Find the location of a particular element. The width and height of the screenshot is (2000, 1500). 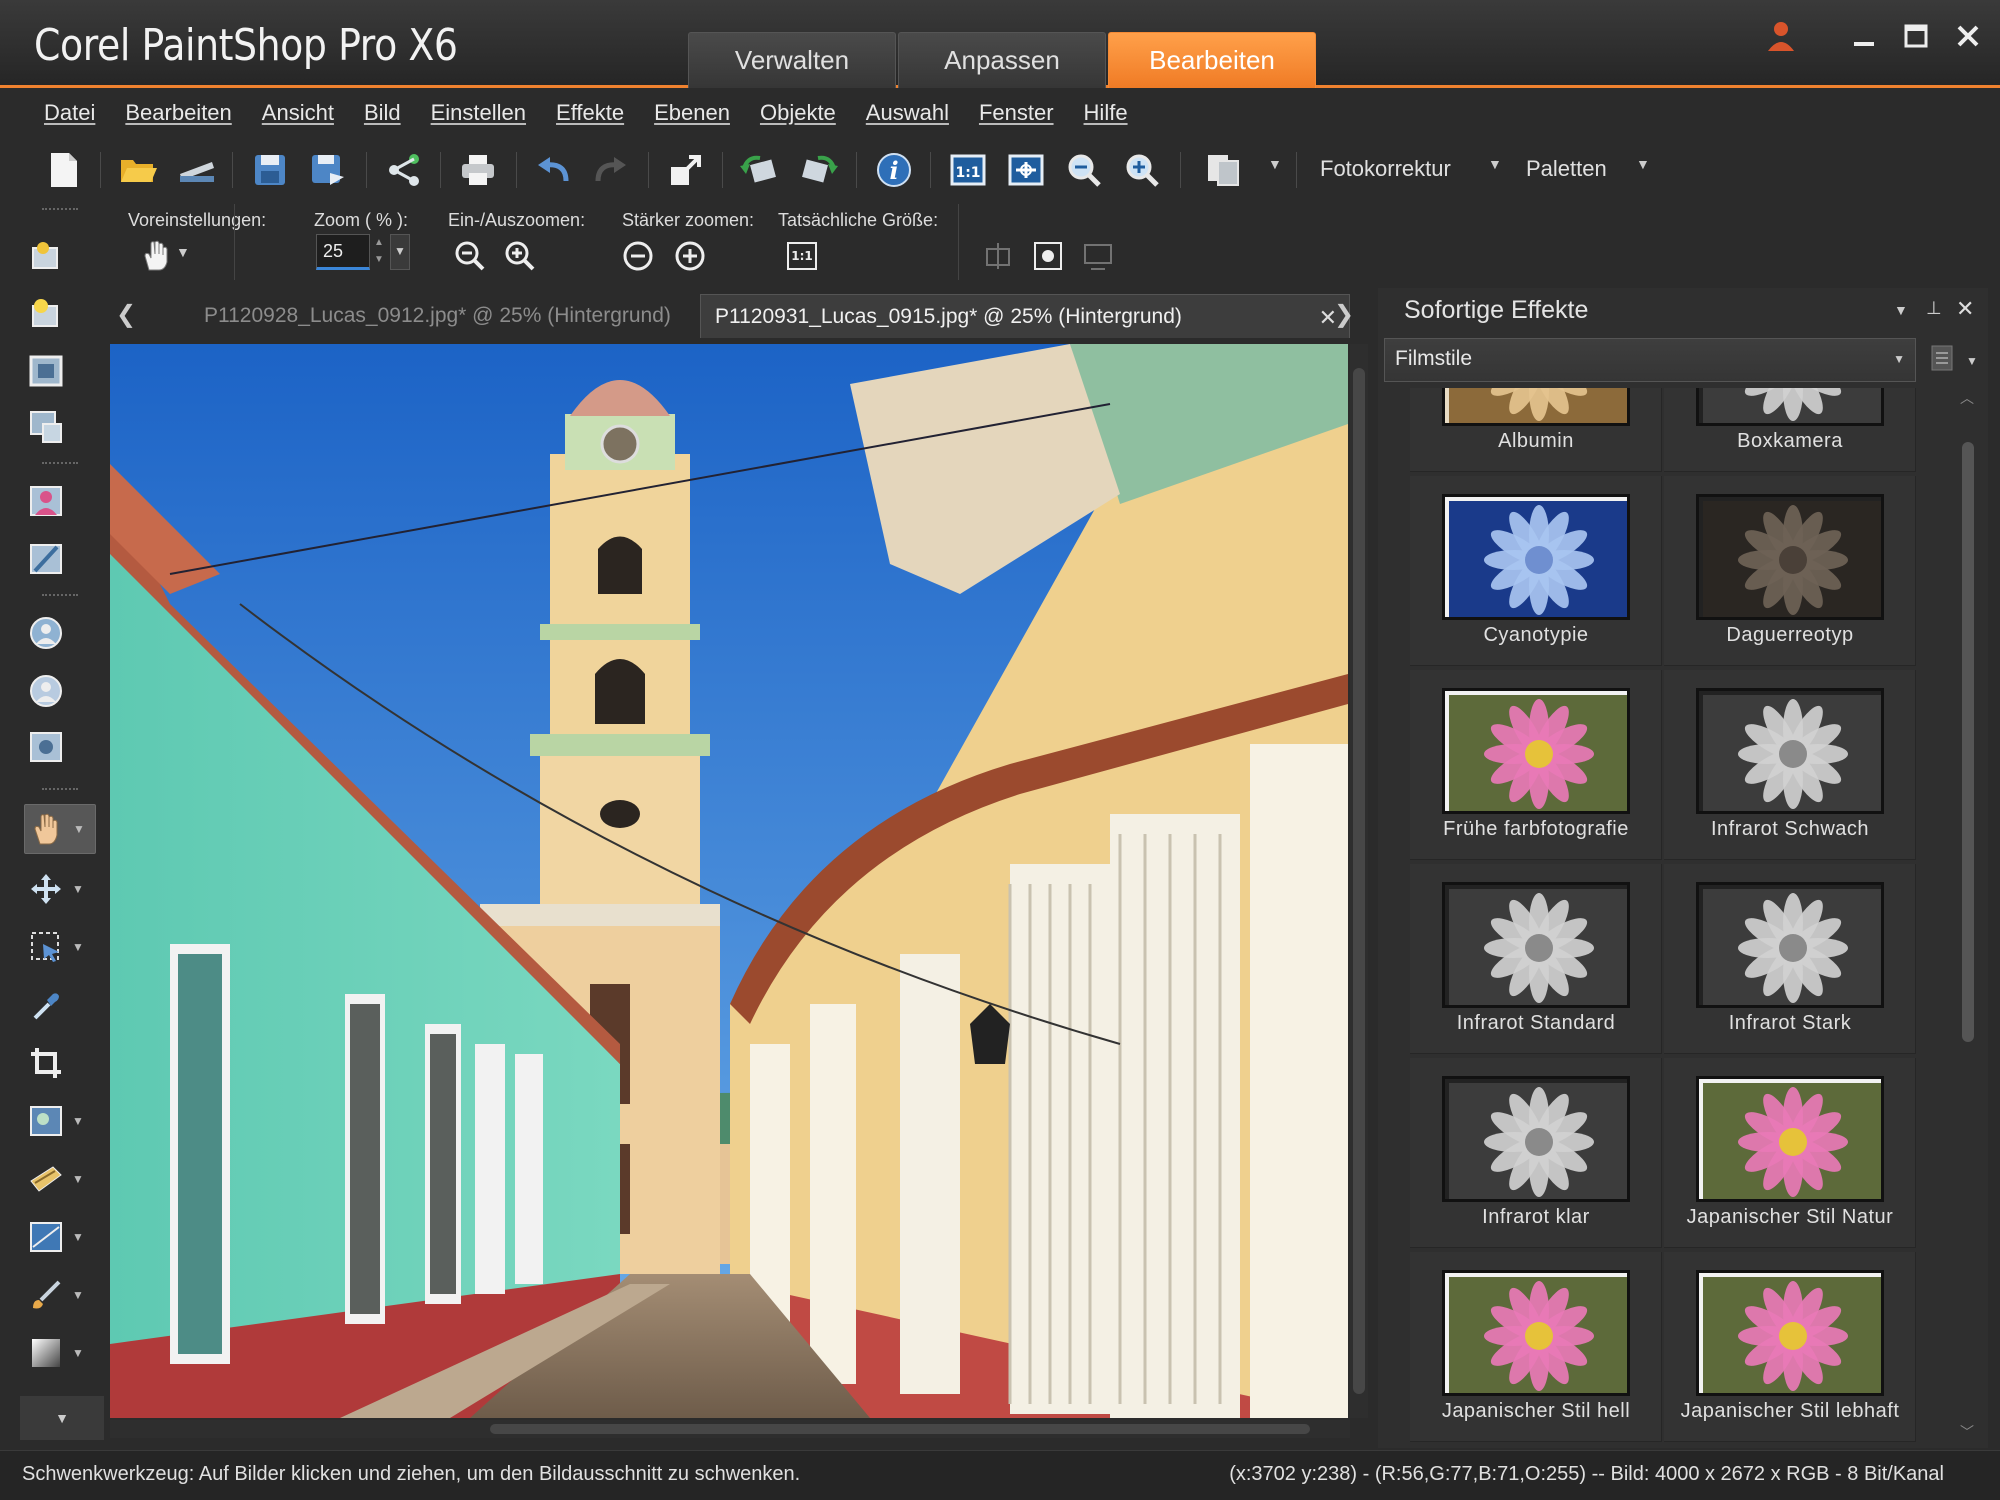

photo-fix-dropdown-icon: ▼ is located at coordinates (1495, 164).